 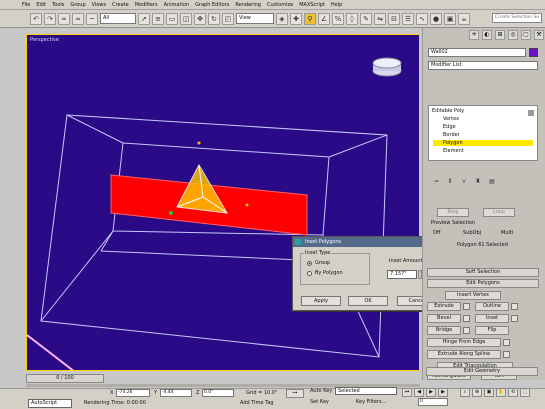 I want to click on insert-vertex-button: Insert Vertex, so click(x=473, y=295).